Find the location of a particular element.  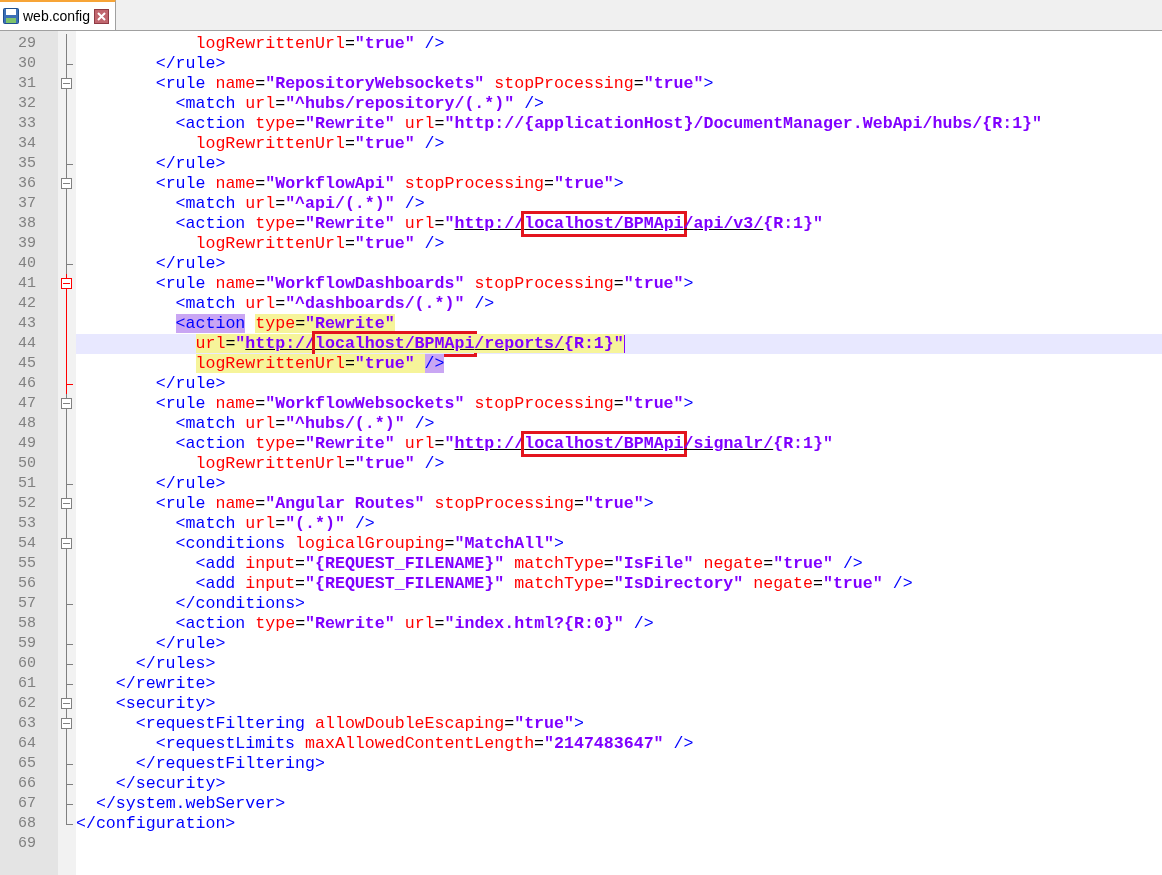

line-number: 40 is located at coordinates (27, 264).